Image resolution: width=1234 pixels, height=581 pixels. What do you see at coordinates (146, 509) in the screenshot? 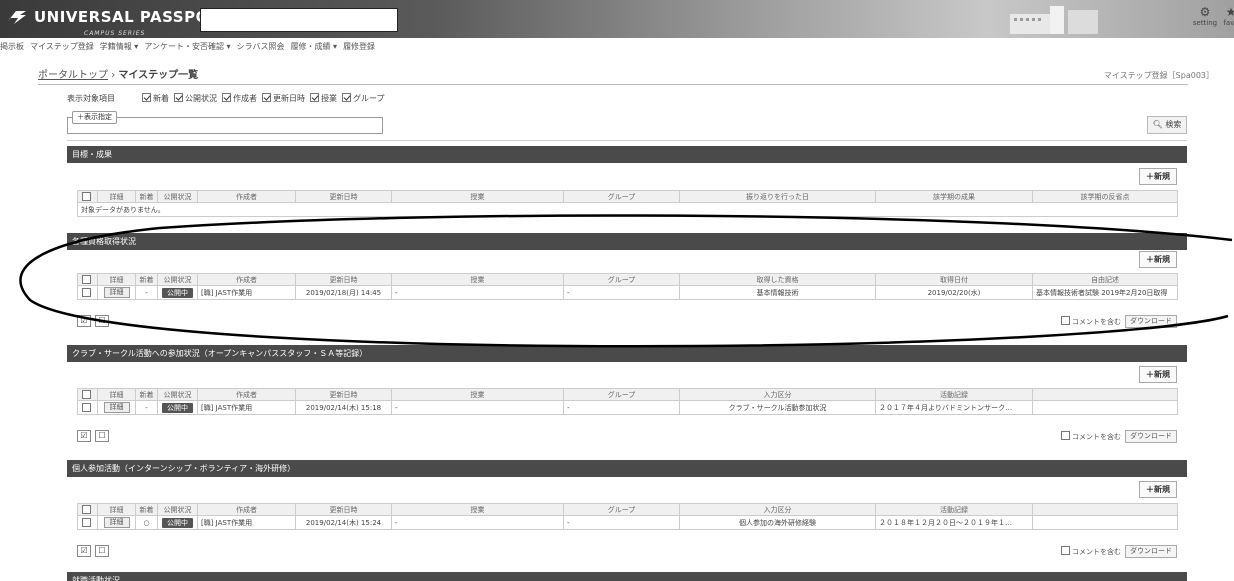
I see `column-header: 新着` at bounding box center [146, 509].